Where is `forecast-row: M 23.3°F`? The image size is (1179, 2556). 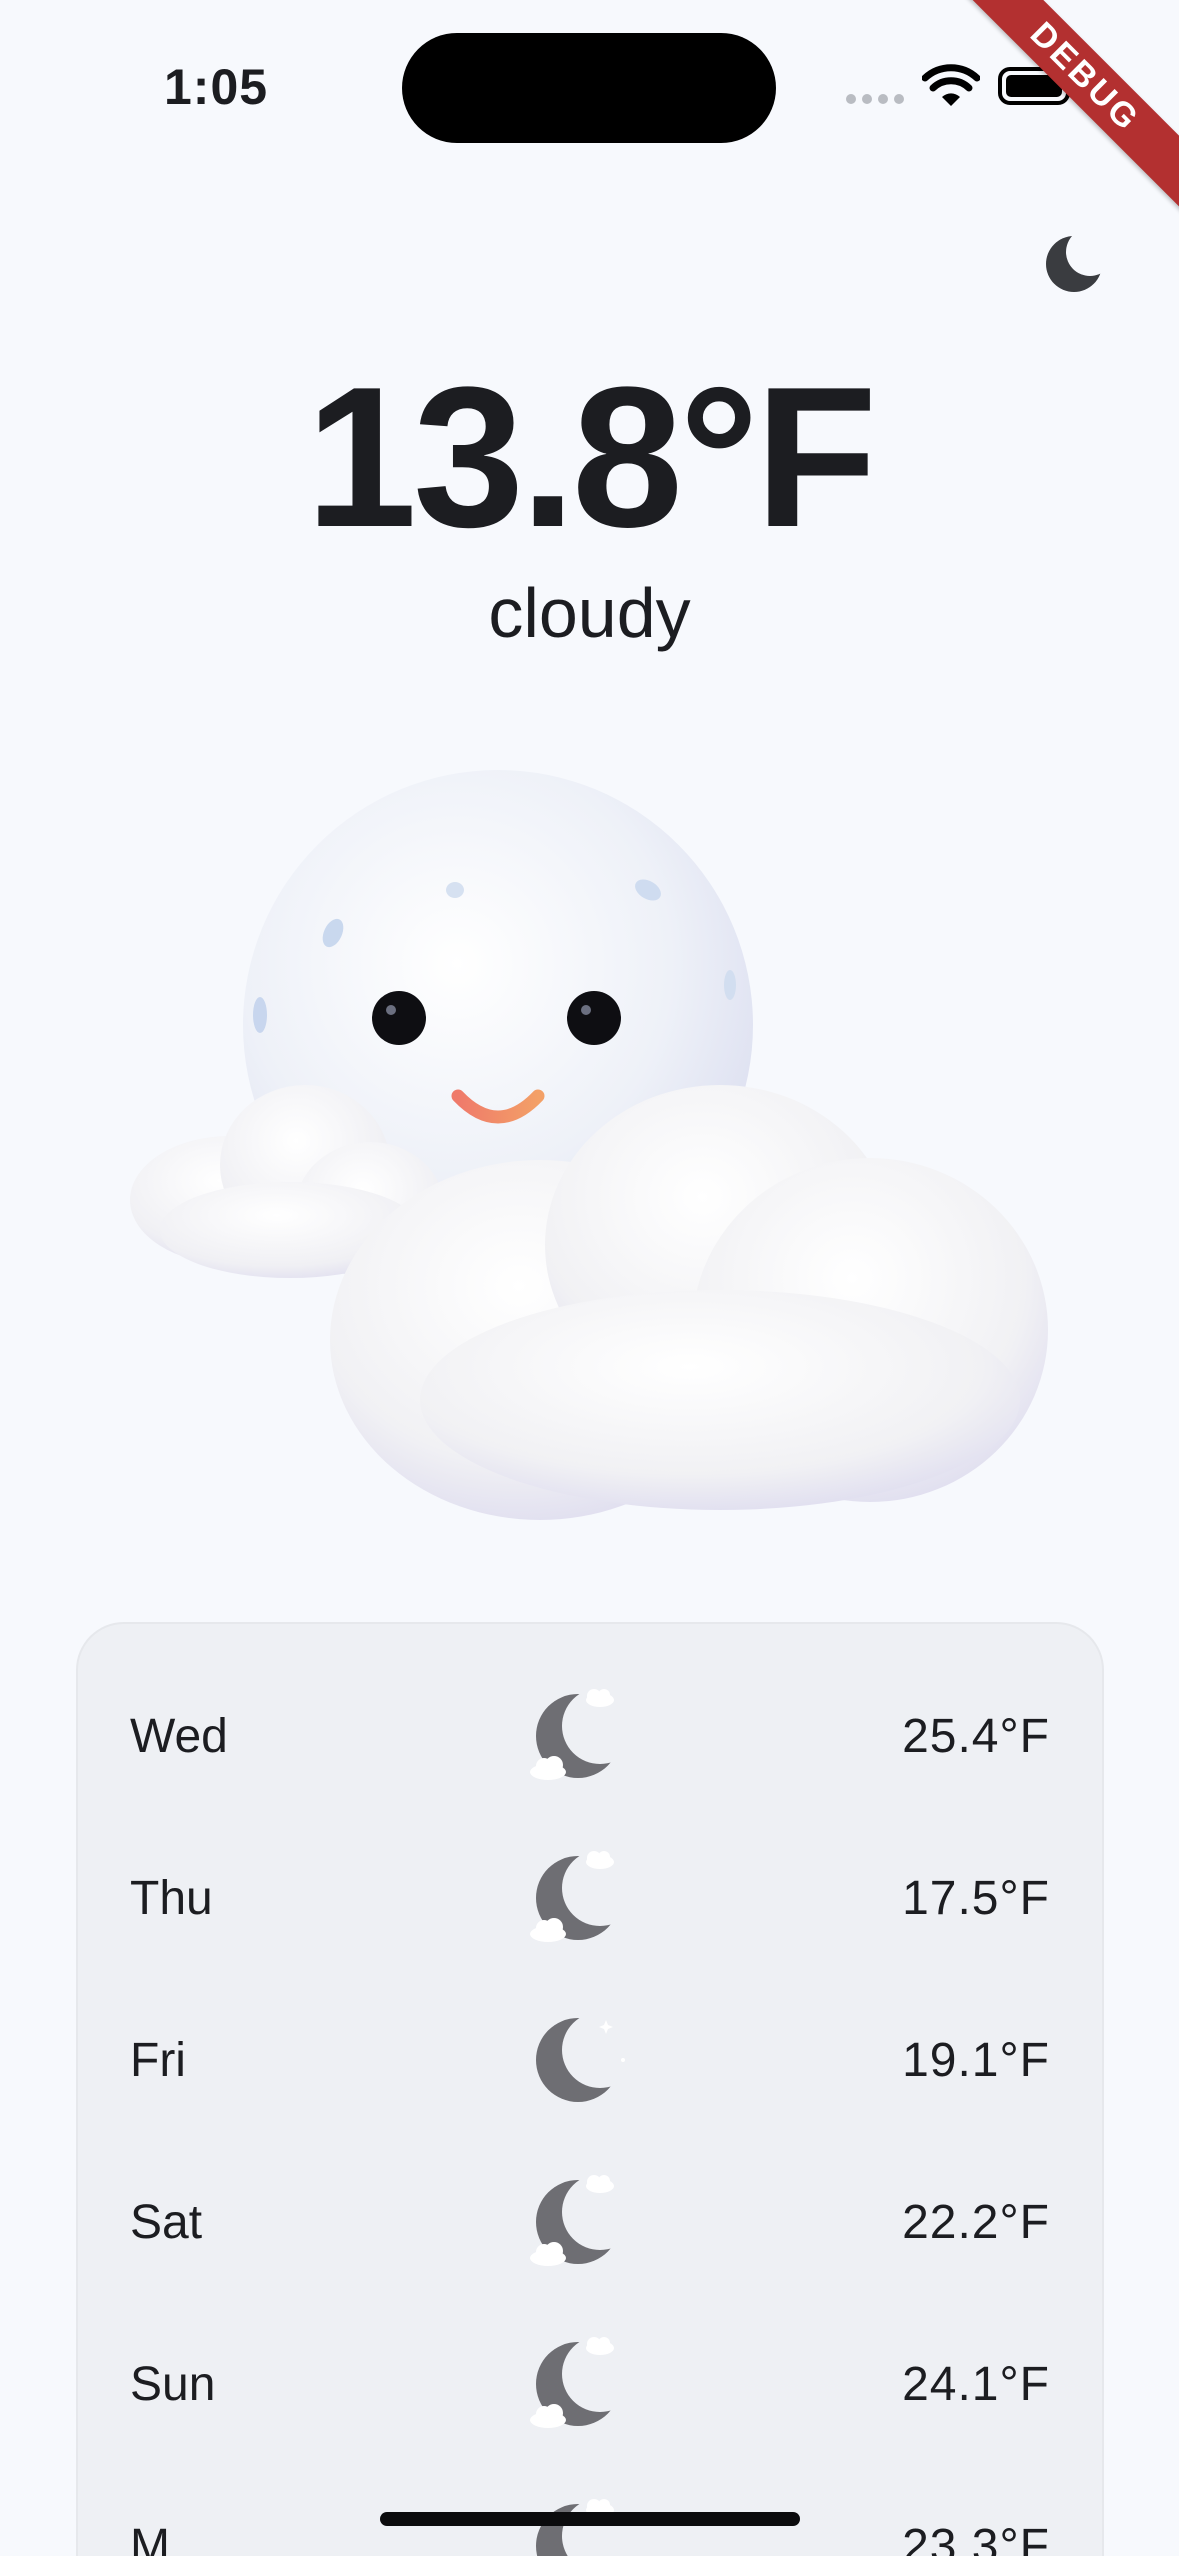 forecast-row: M 23.3°F is located at coordinates (590, 2511).